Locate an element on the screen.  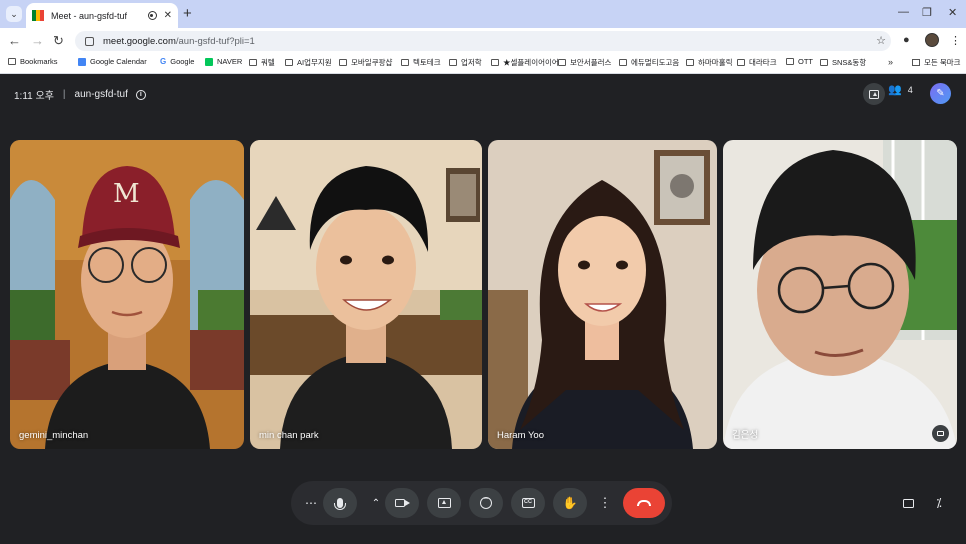
gemini-sparkle-icon: ✎ is located at coordinates (940, 93).